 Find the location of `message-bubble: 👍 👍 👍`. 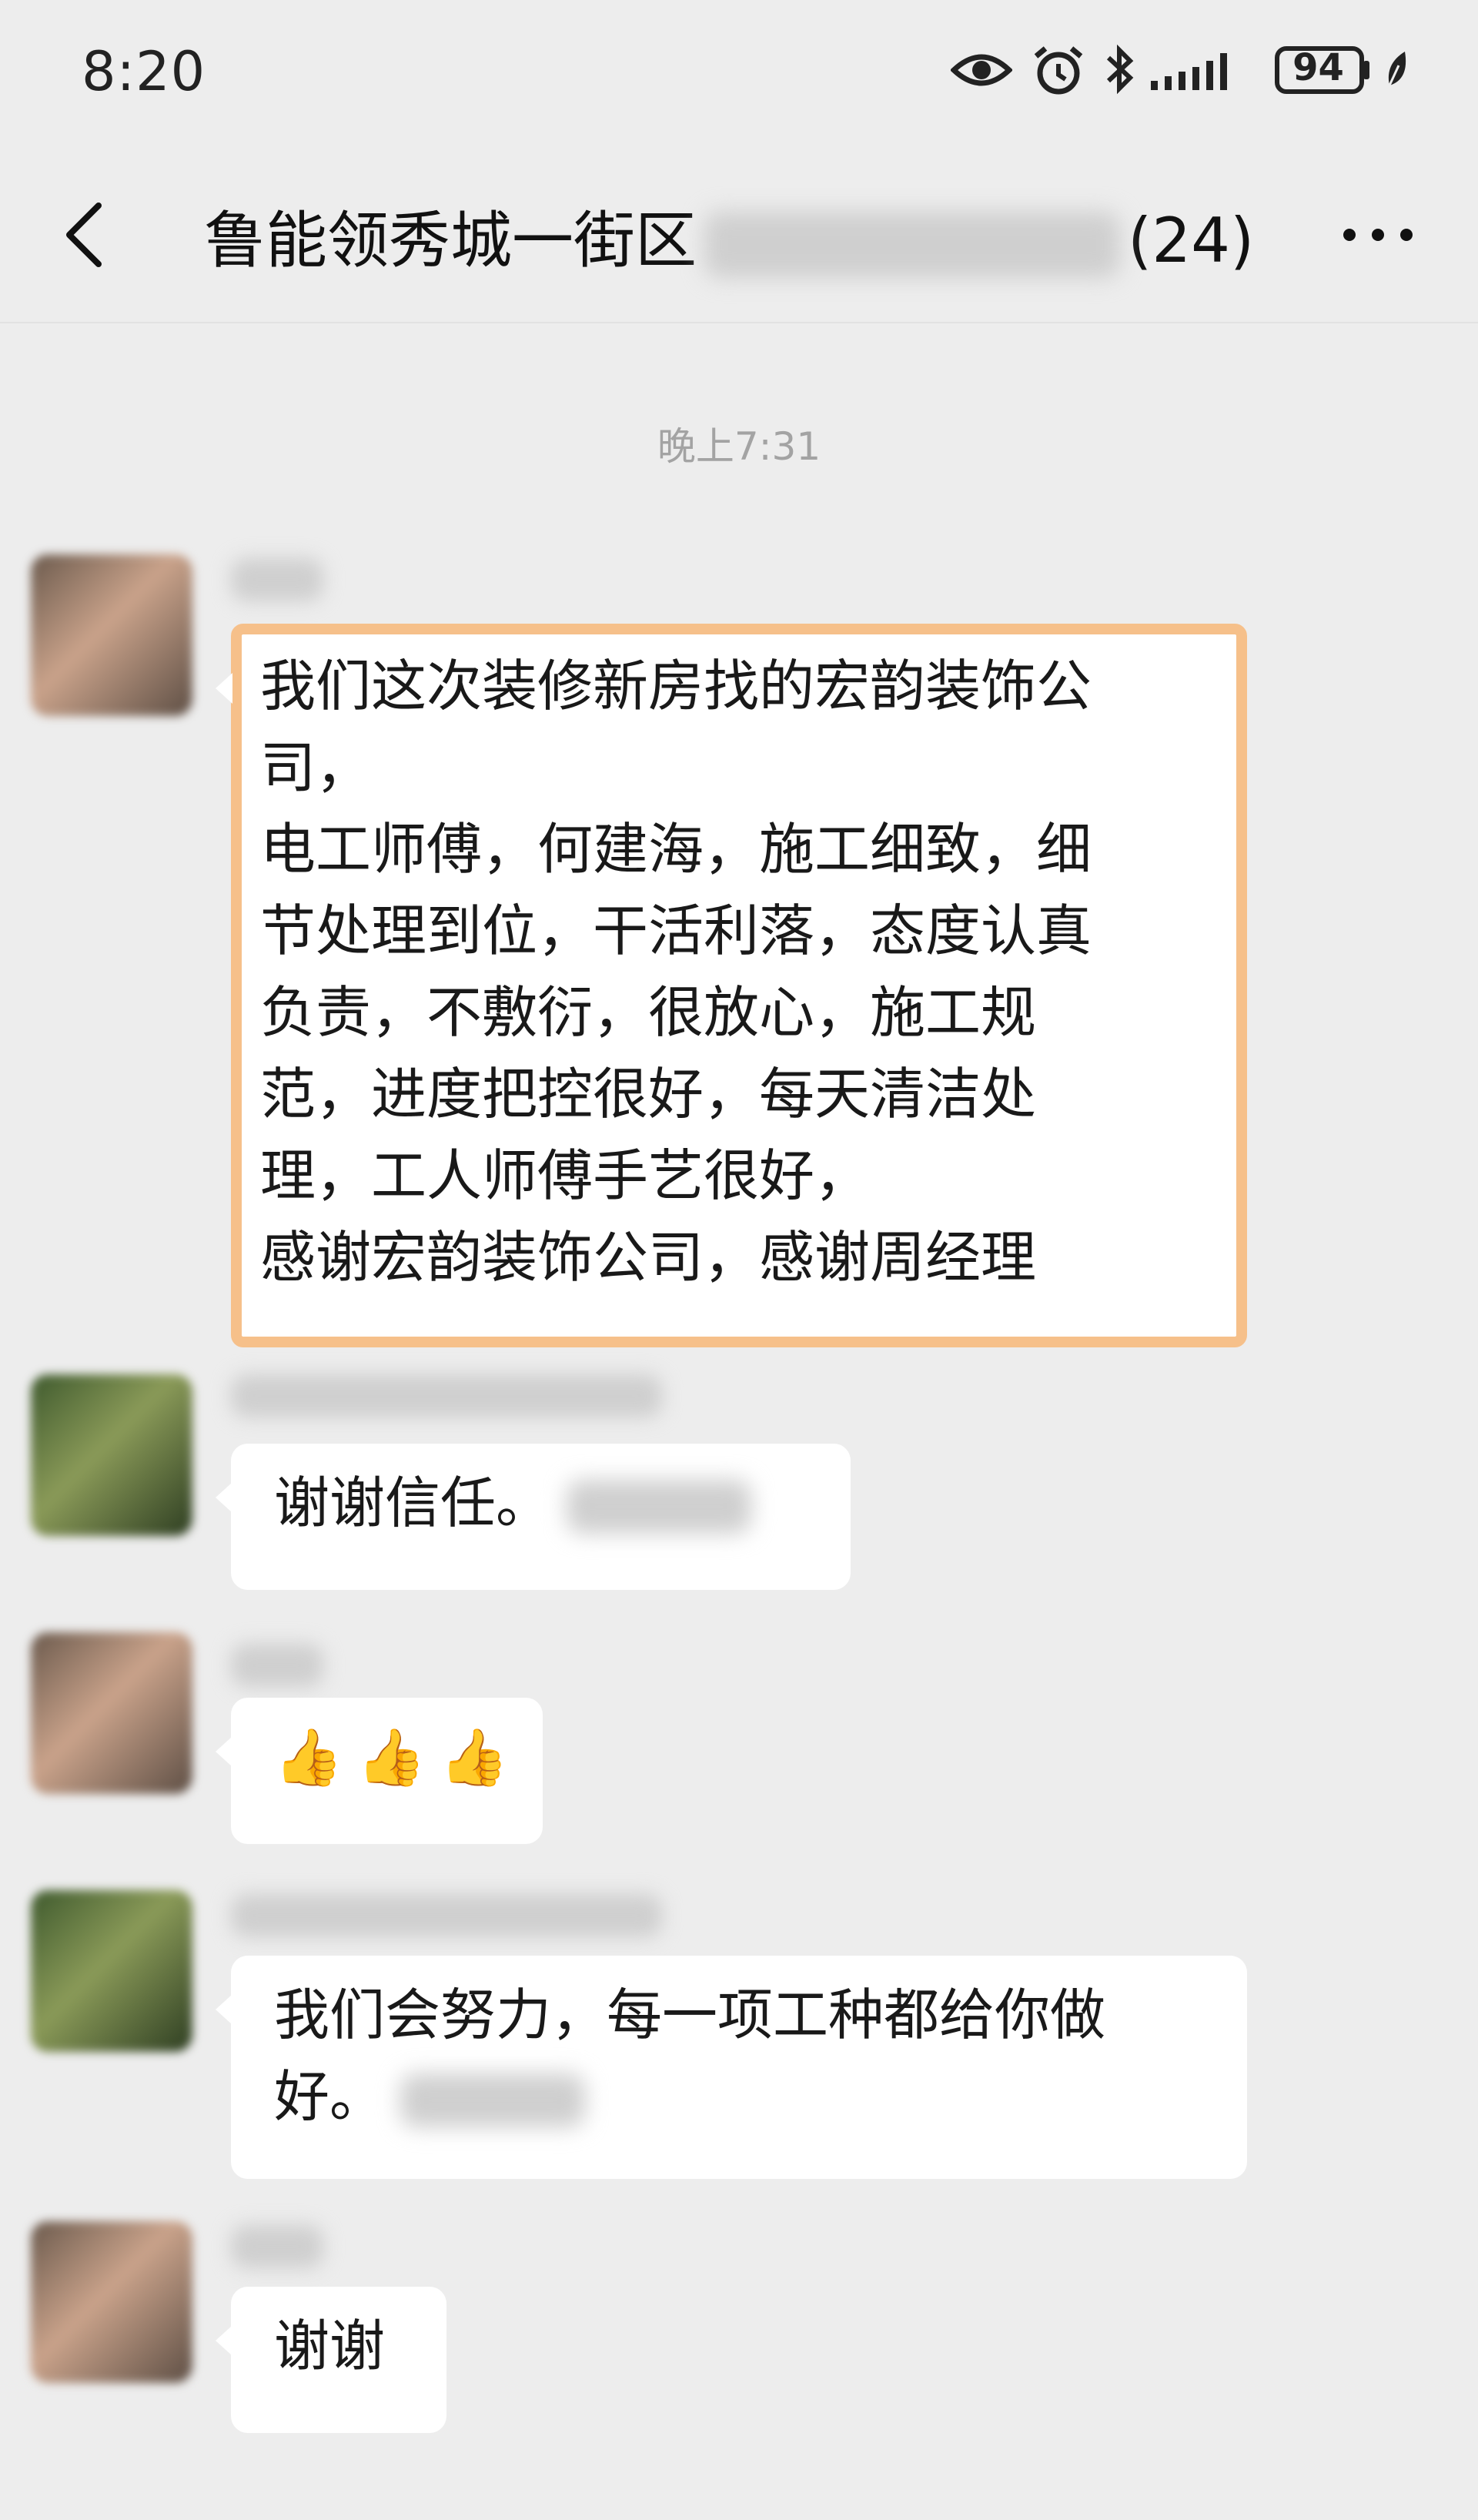

message-bubble: 👍 👍 👍 is located at coordinates (379, 1771).